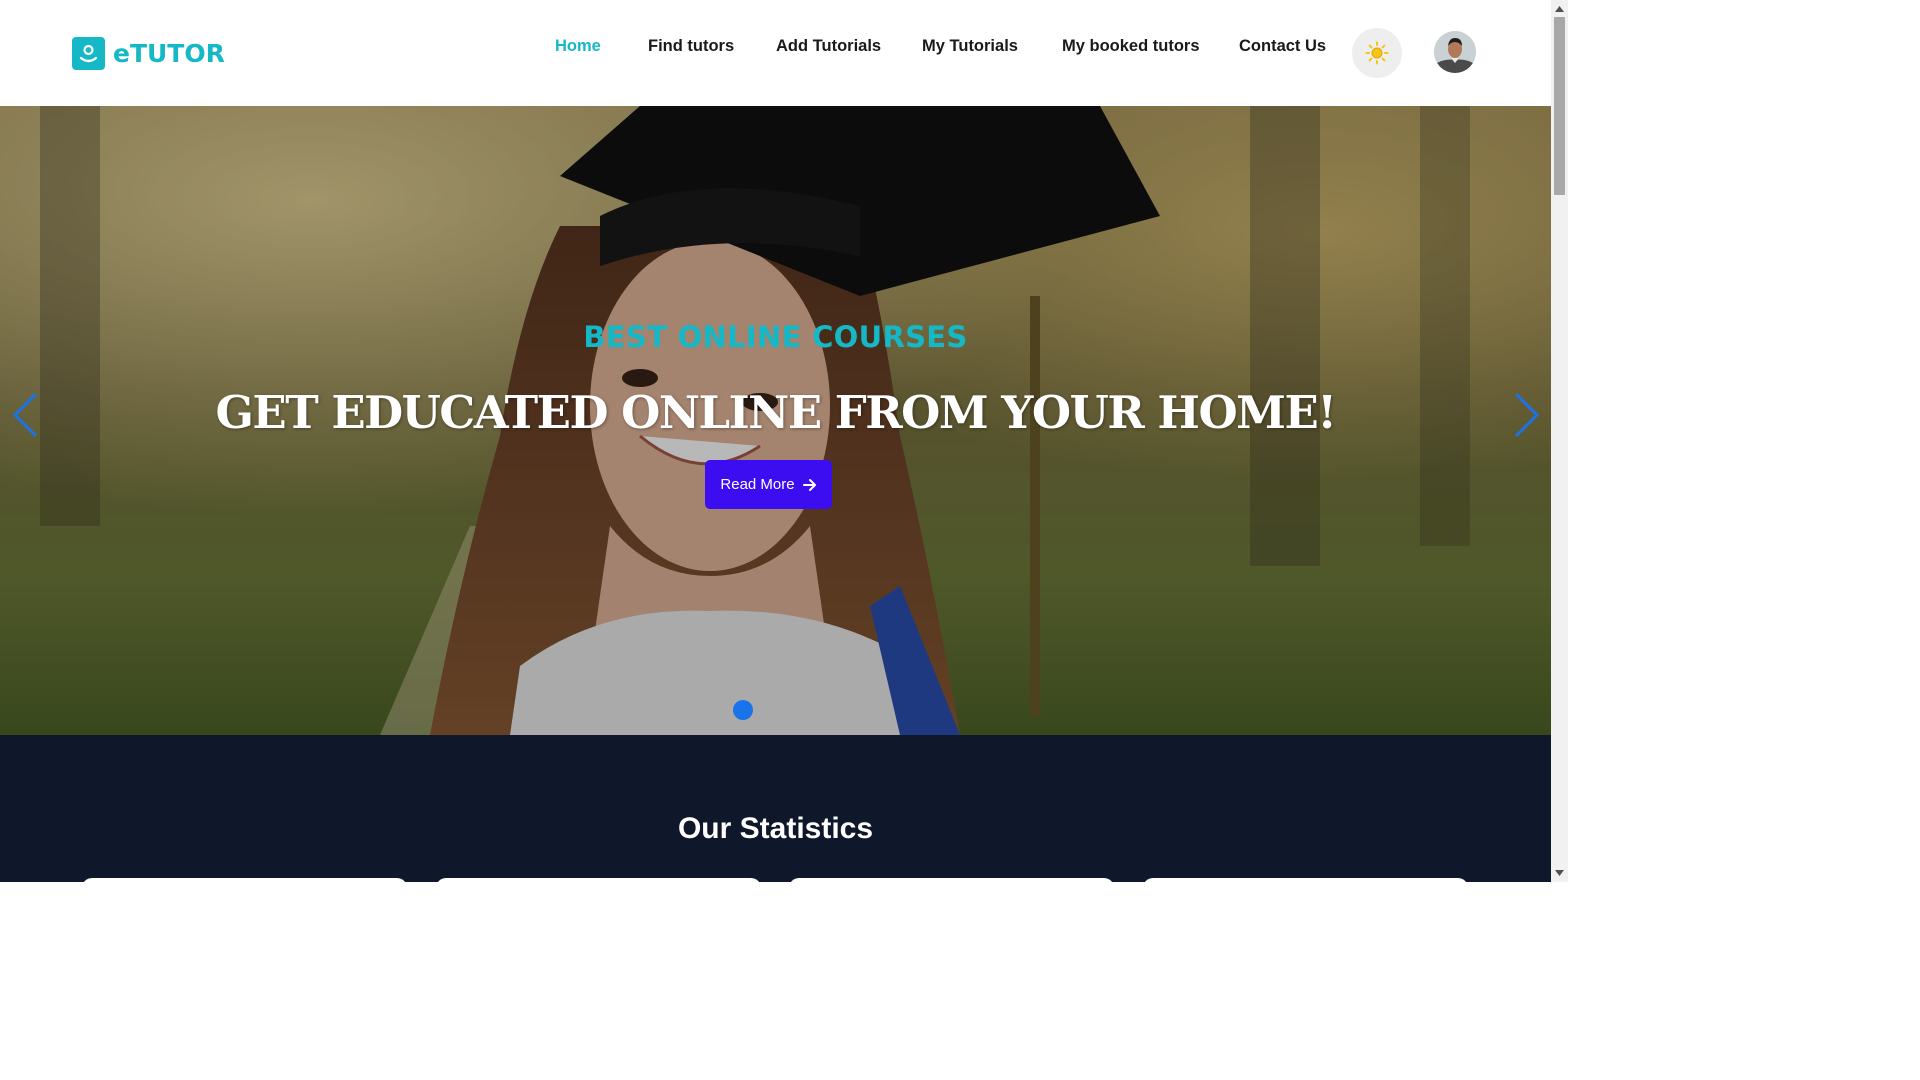 Image resolution: width=1920 pixels, height=1080 pixels. I want to click on theme-toggle-button, so click(1377, 53).